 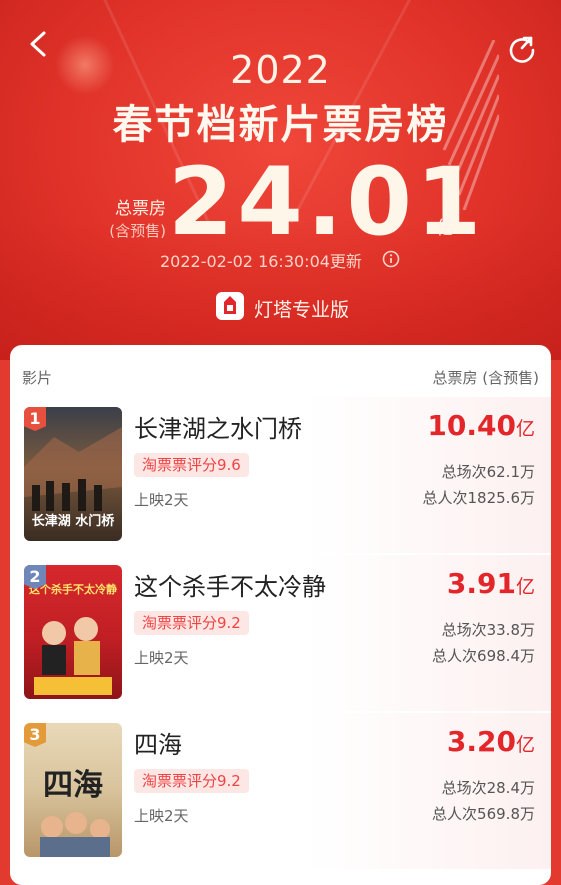 What do you see at coordinates (481, 741) in the screenshot?
I see `box-office-number: 3.20` at bounding box center [481, 741].